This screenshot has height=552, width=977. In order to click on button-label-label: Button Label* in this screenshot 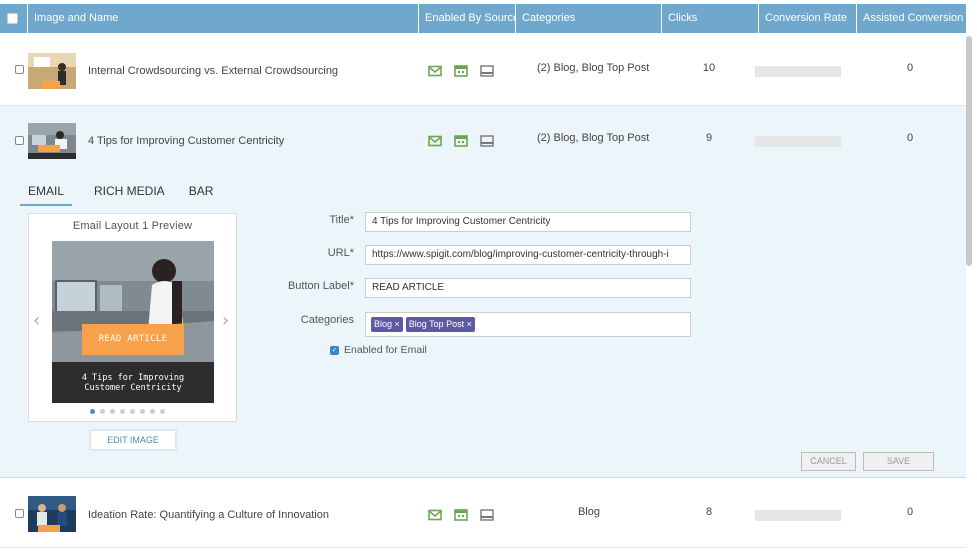, I will do `click(320, 286)`.